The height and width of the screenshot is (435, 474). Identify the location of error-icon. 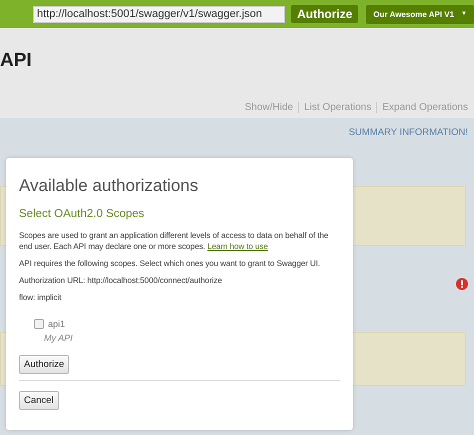
(462, 284).